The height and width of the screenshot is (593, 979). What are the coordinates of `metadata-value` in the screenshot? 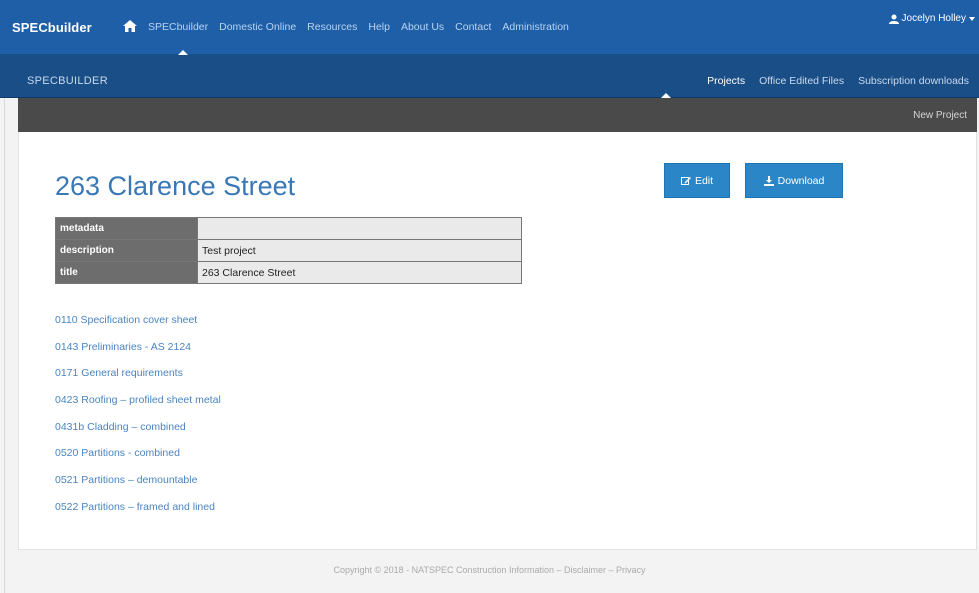 It's located at (359, 228).